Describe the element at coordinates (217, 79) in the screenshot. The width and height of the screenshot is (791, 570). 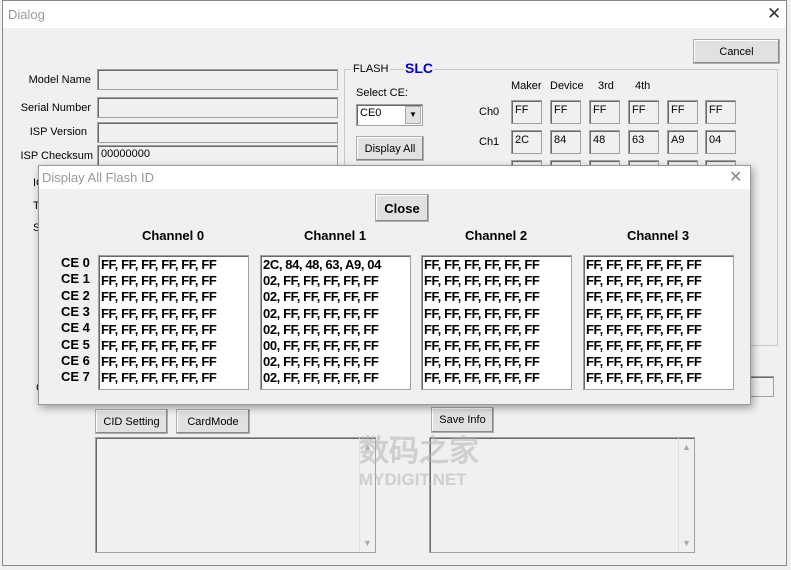
I see `model-name-field` at that location.